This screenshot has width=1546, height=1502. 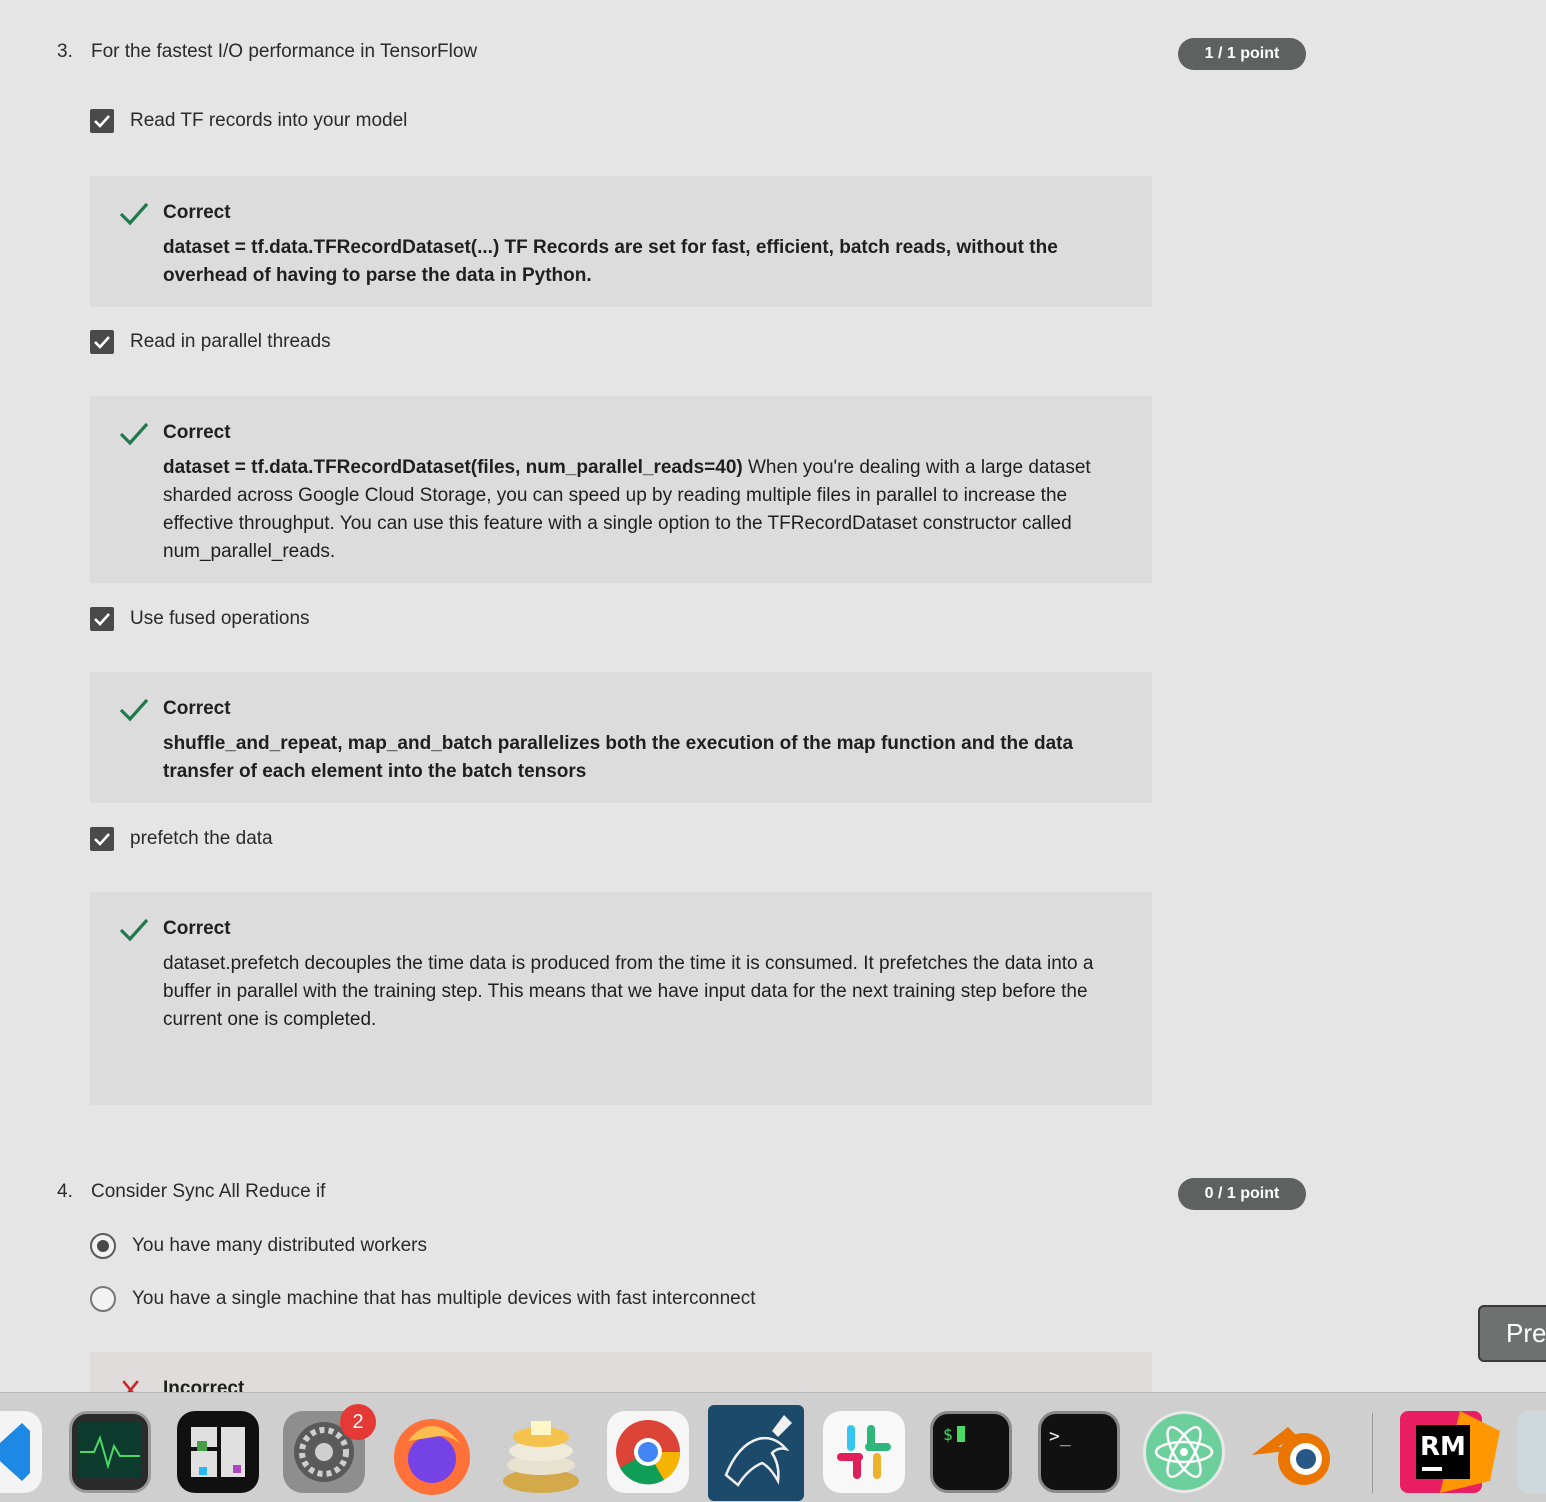 I want to click on option-checkbox-row: Use fused operations, so click(x=200, y=619).